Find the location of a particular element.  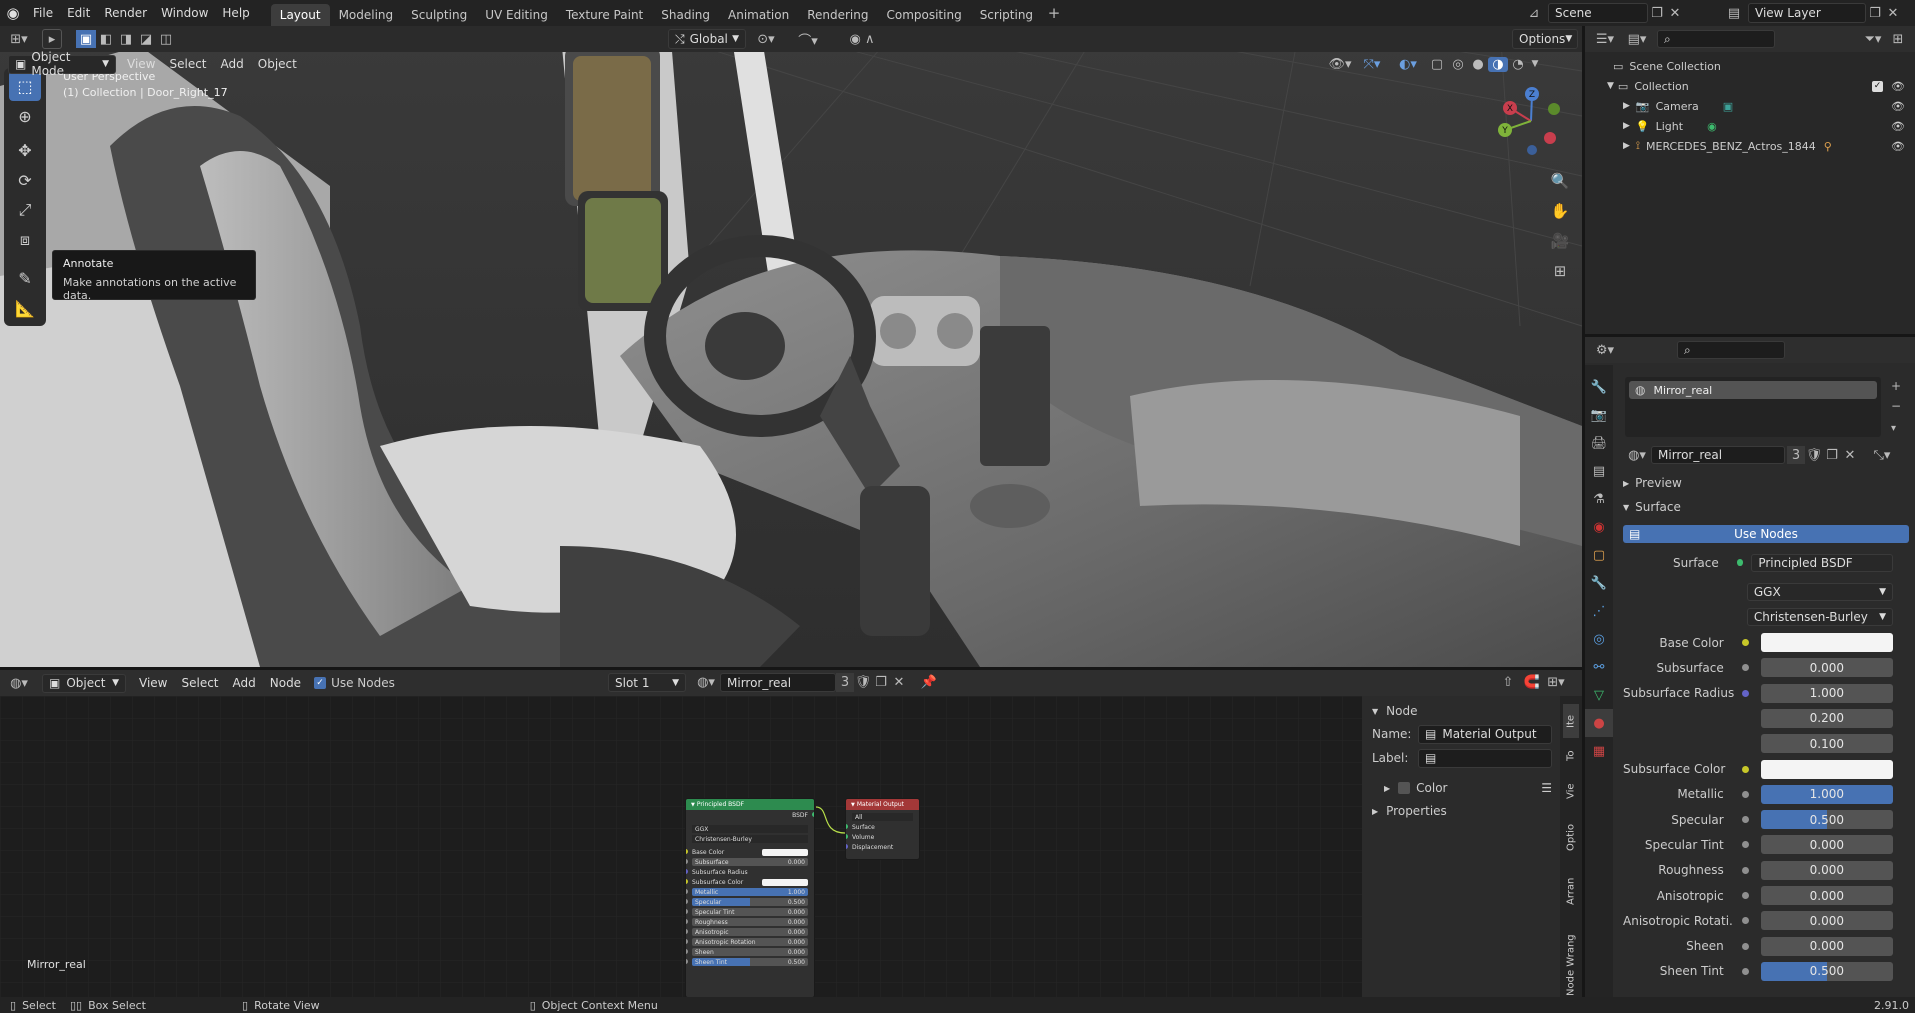

menu-render: Render is located at coordinates (125, 13).